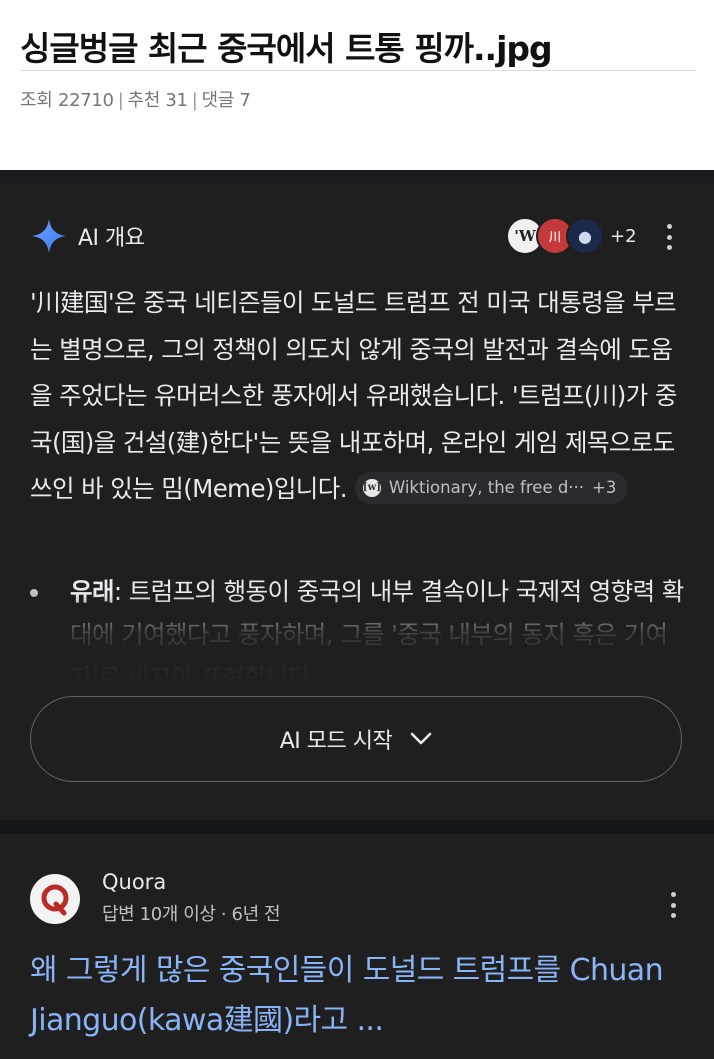 Image resolution: width=714 pixels, height=1059 pixels. What do you see at coordinates (358, 70) in the screenshot?
I see `title-divider` at bounding box center [358, 70].